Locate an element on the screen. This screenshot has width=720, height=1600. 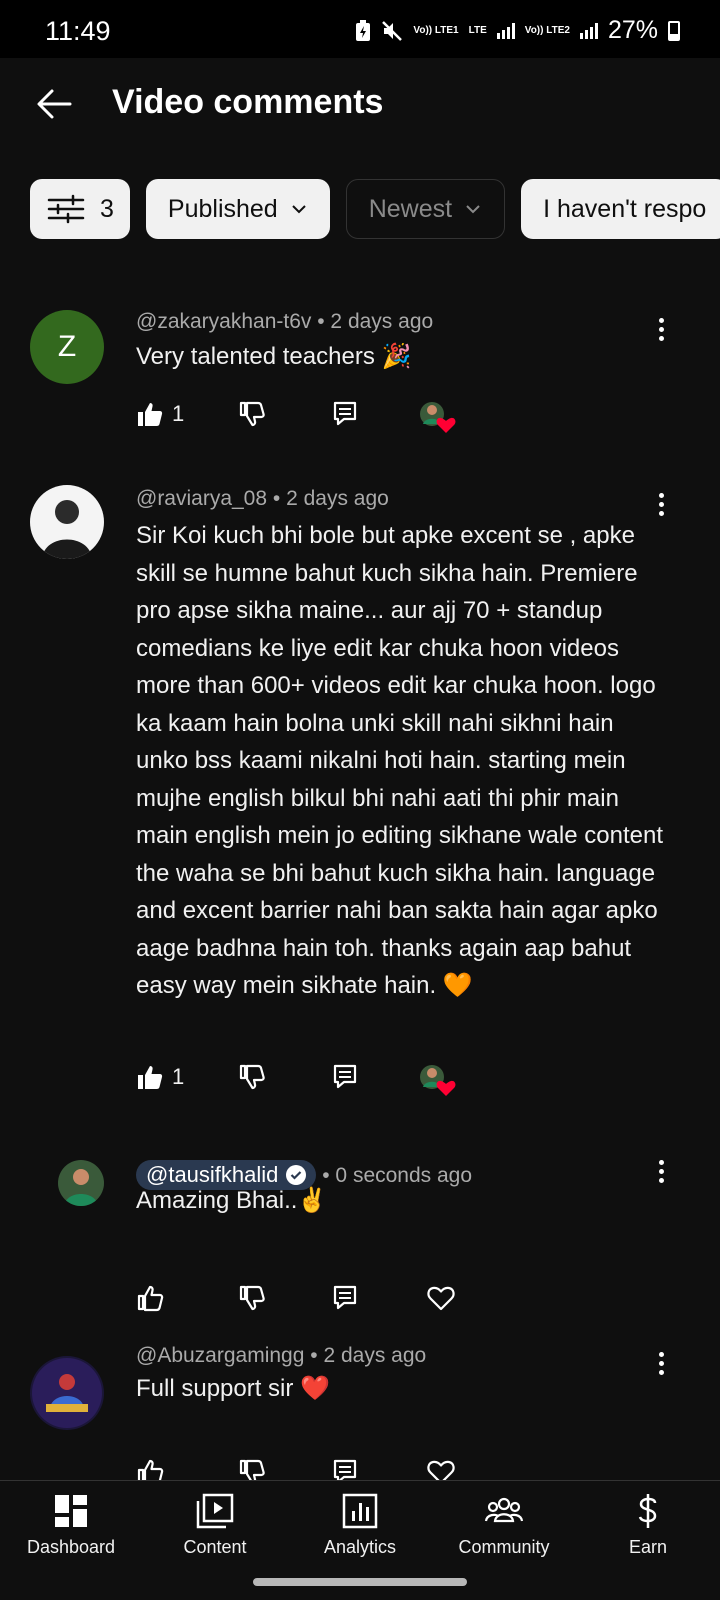
gesture-handle is located at coordinates (360, 1582).